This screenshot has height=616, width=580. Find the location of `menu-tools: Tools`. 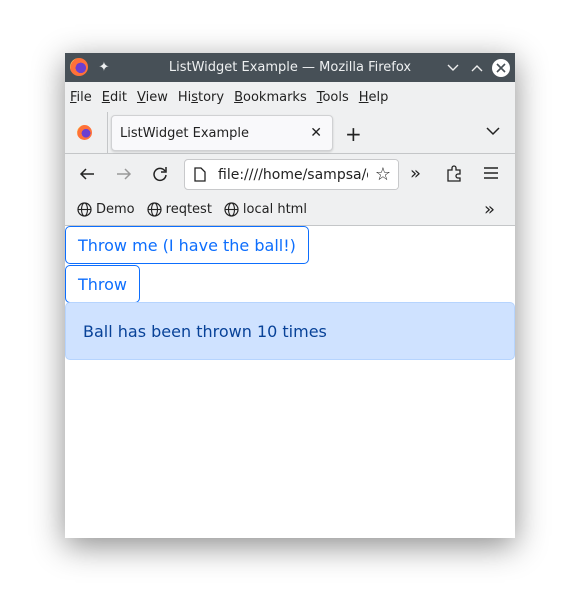

menu-tools: Tools is located at coordinates (333, 97).